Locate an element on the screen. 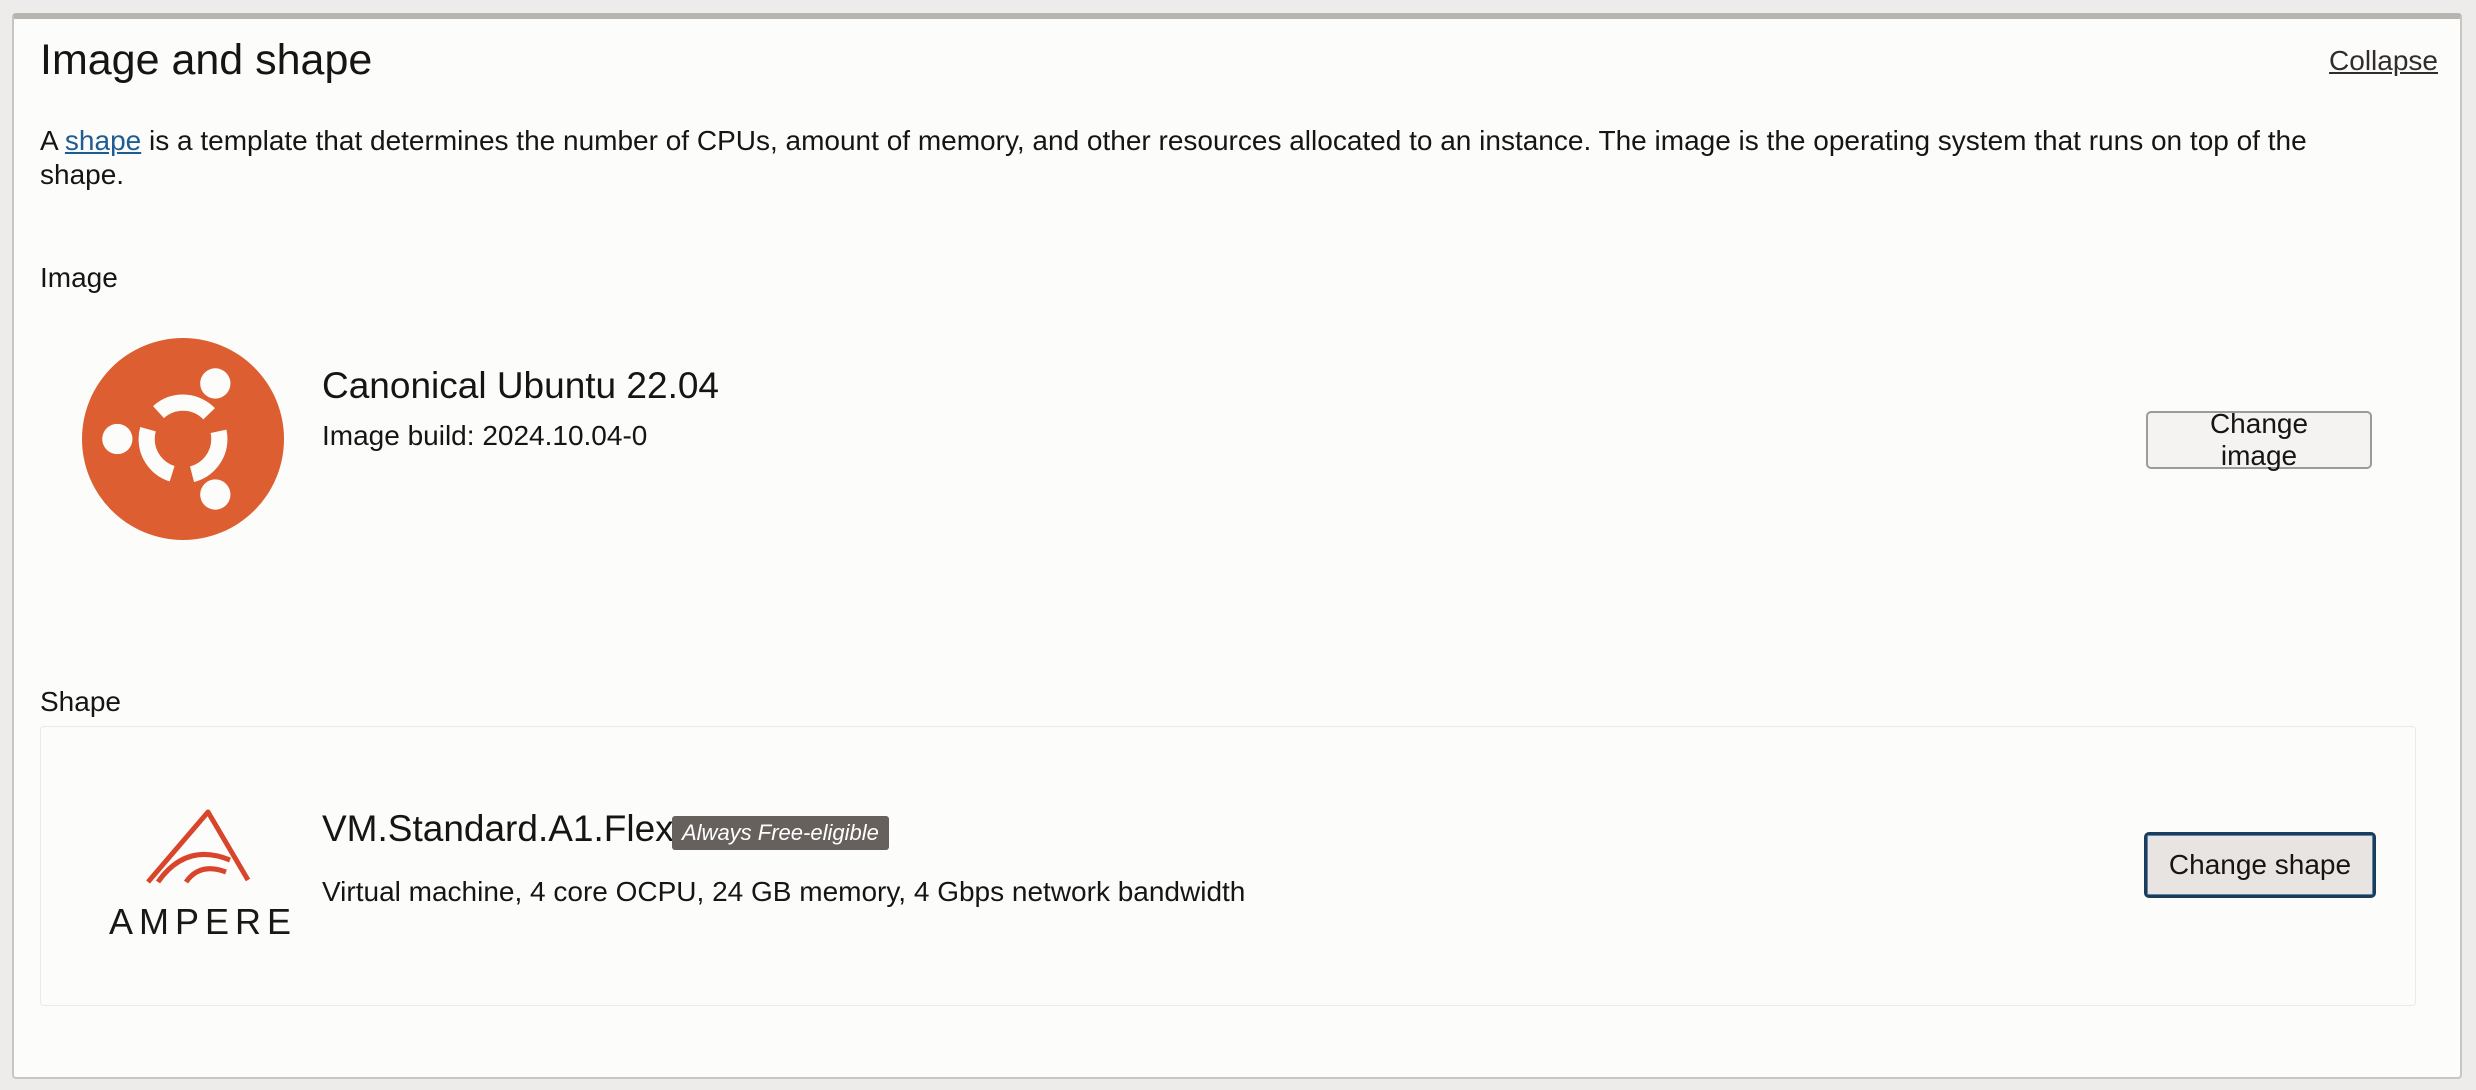 This screenshot has height=1090, width=2476. collapse-link: Collapse is located at coordinates (2383, 61).